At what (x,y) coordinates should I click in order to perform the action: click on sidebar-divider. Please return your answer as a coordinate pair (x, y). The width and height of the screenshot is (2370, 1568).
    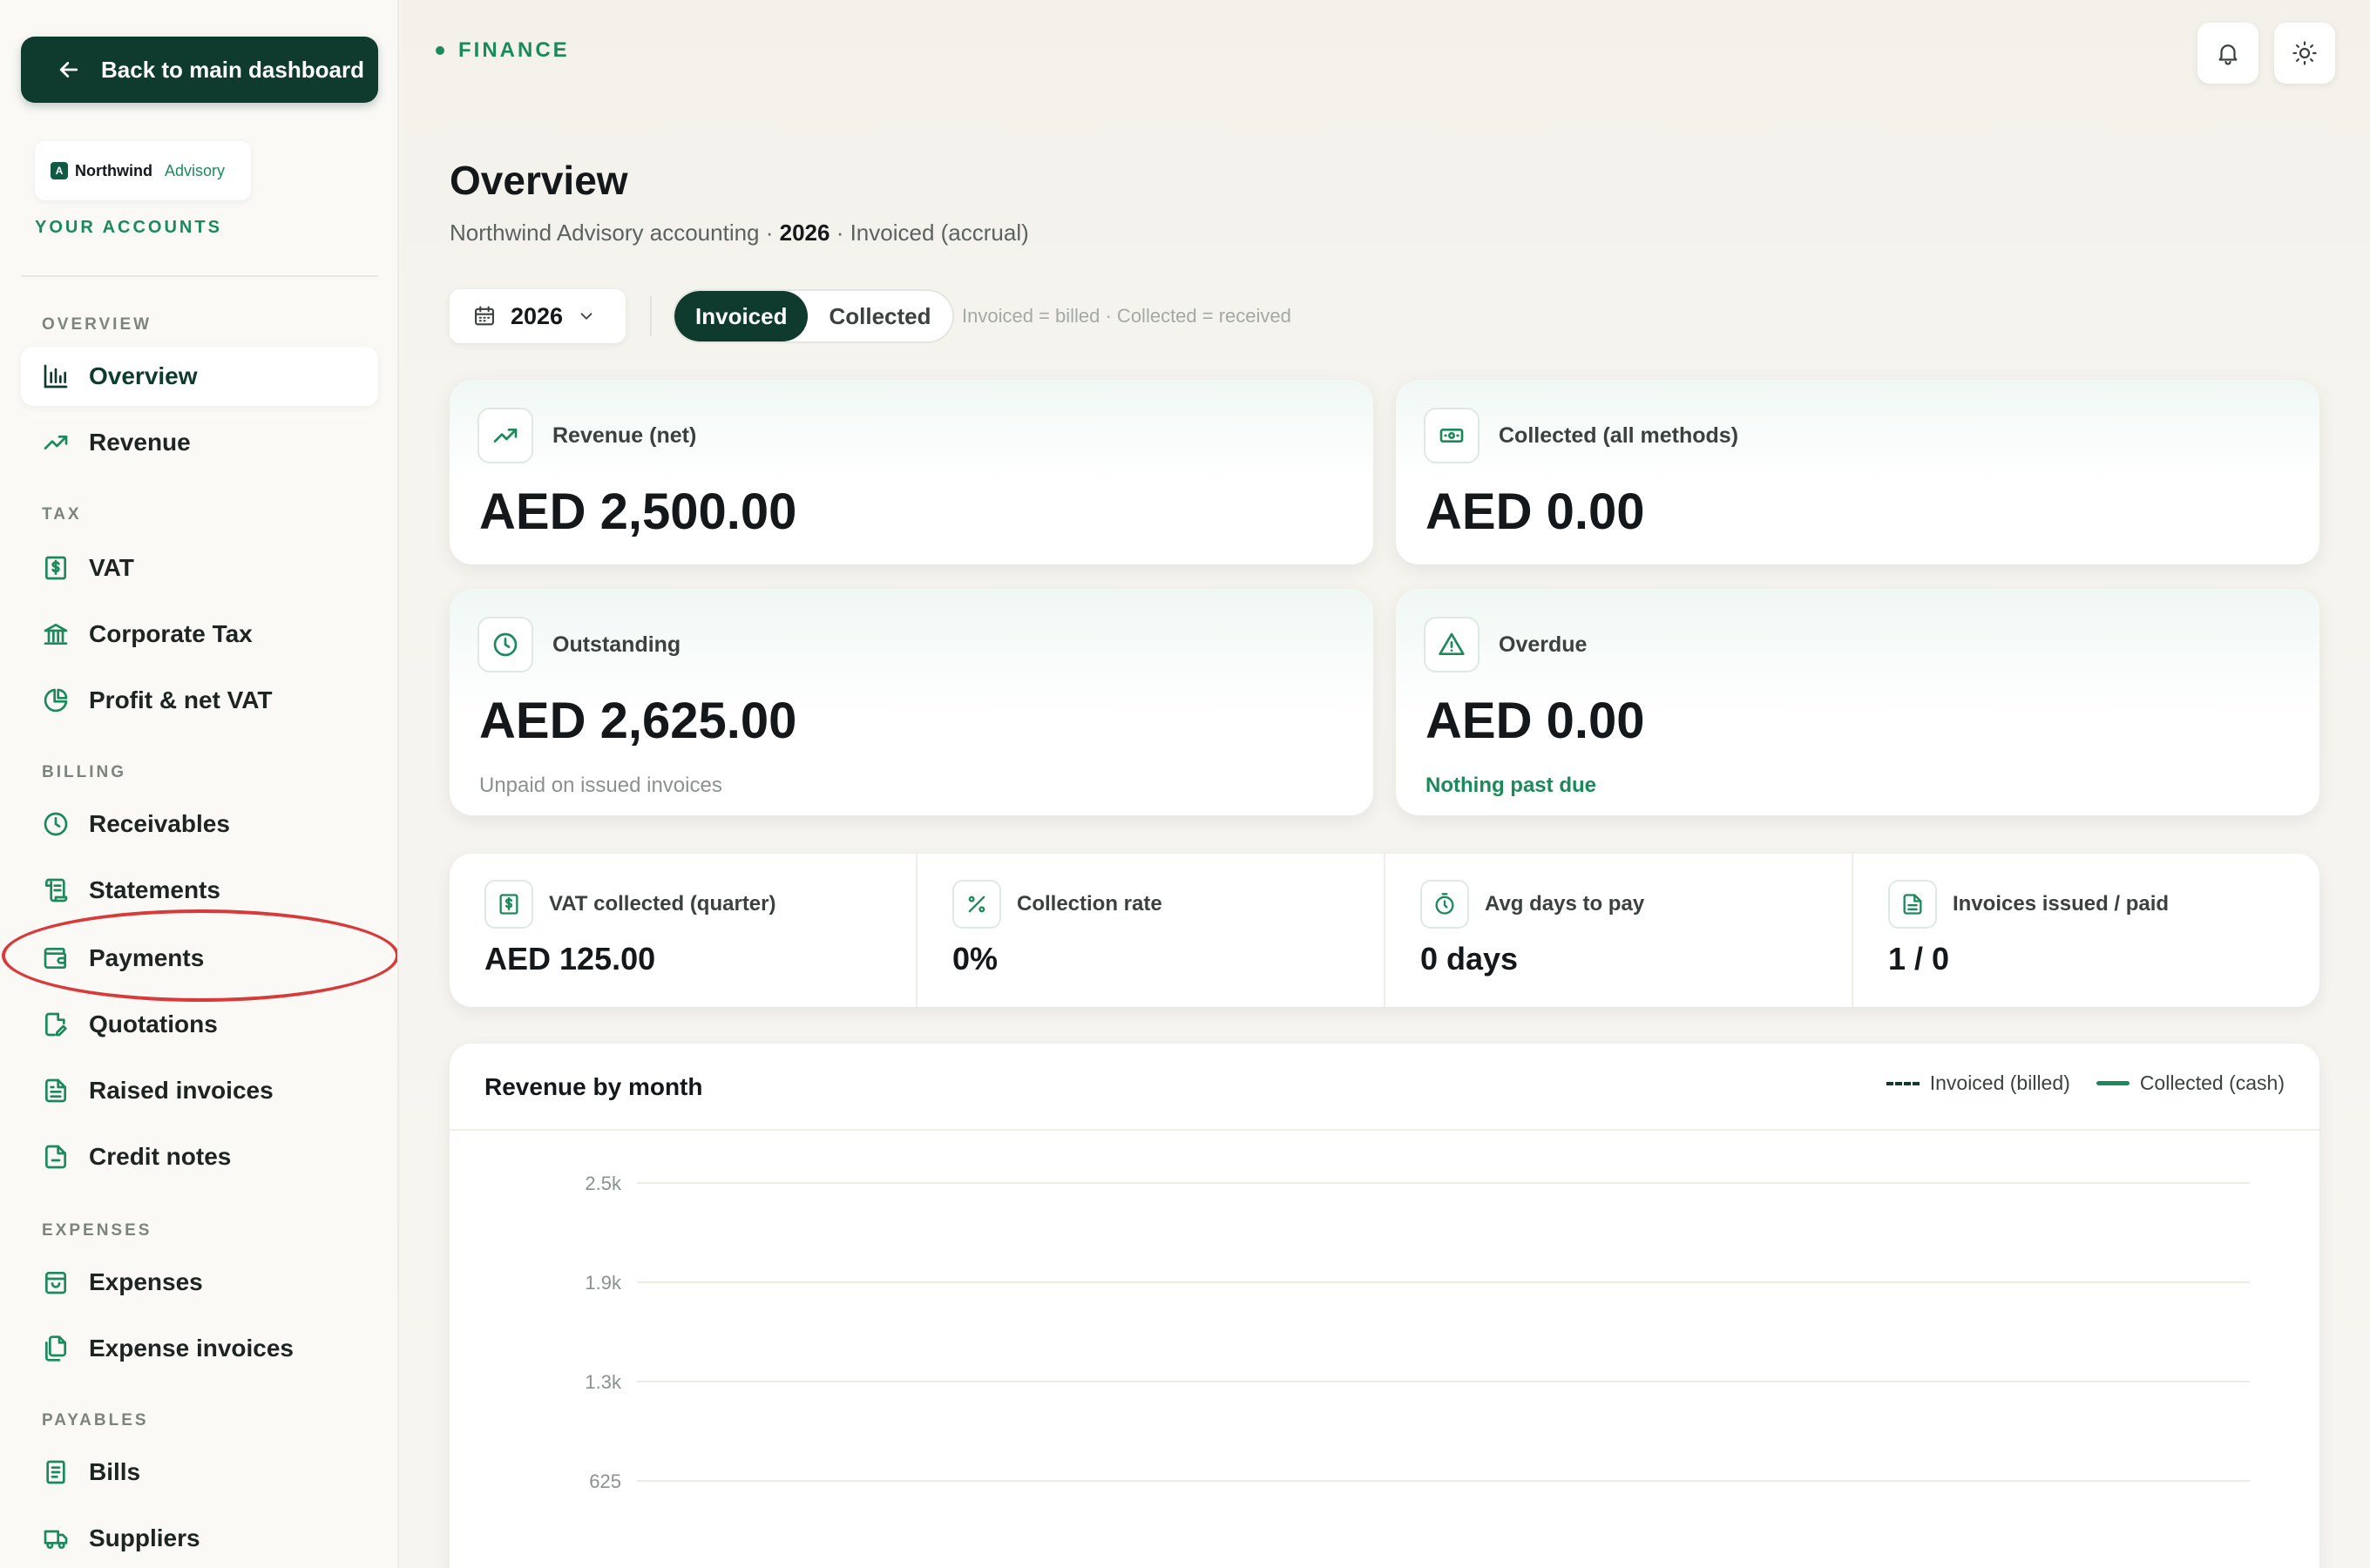
    Looking at the image, I should click on (199, 276).